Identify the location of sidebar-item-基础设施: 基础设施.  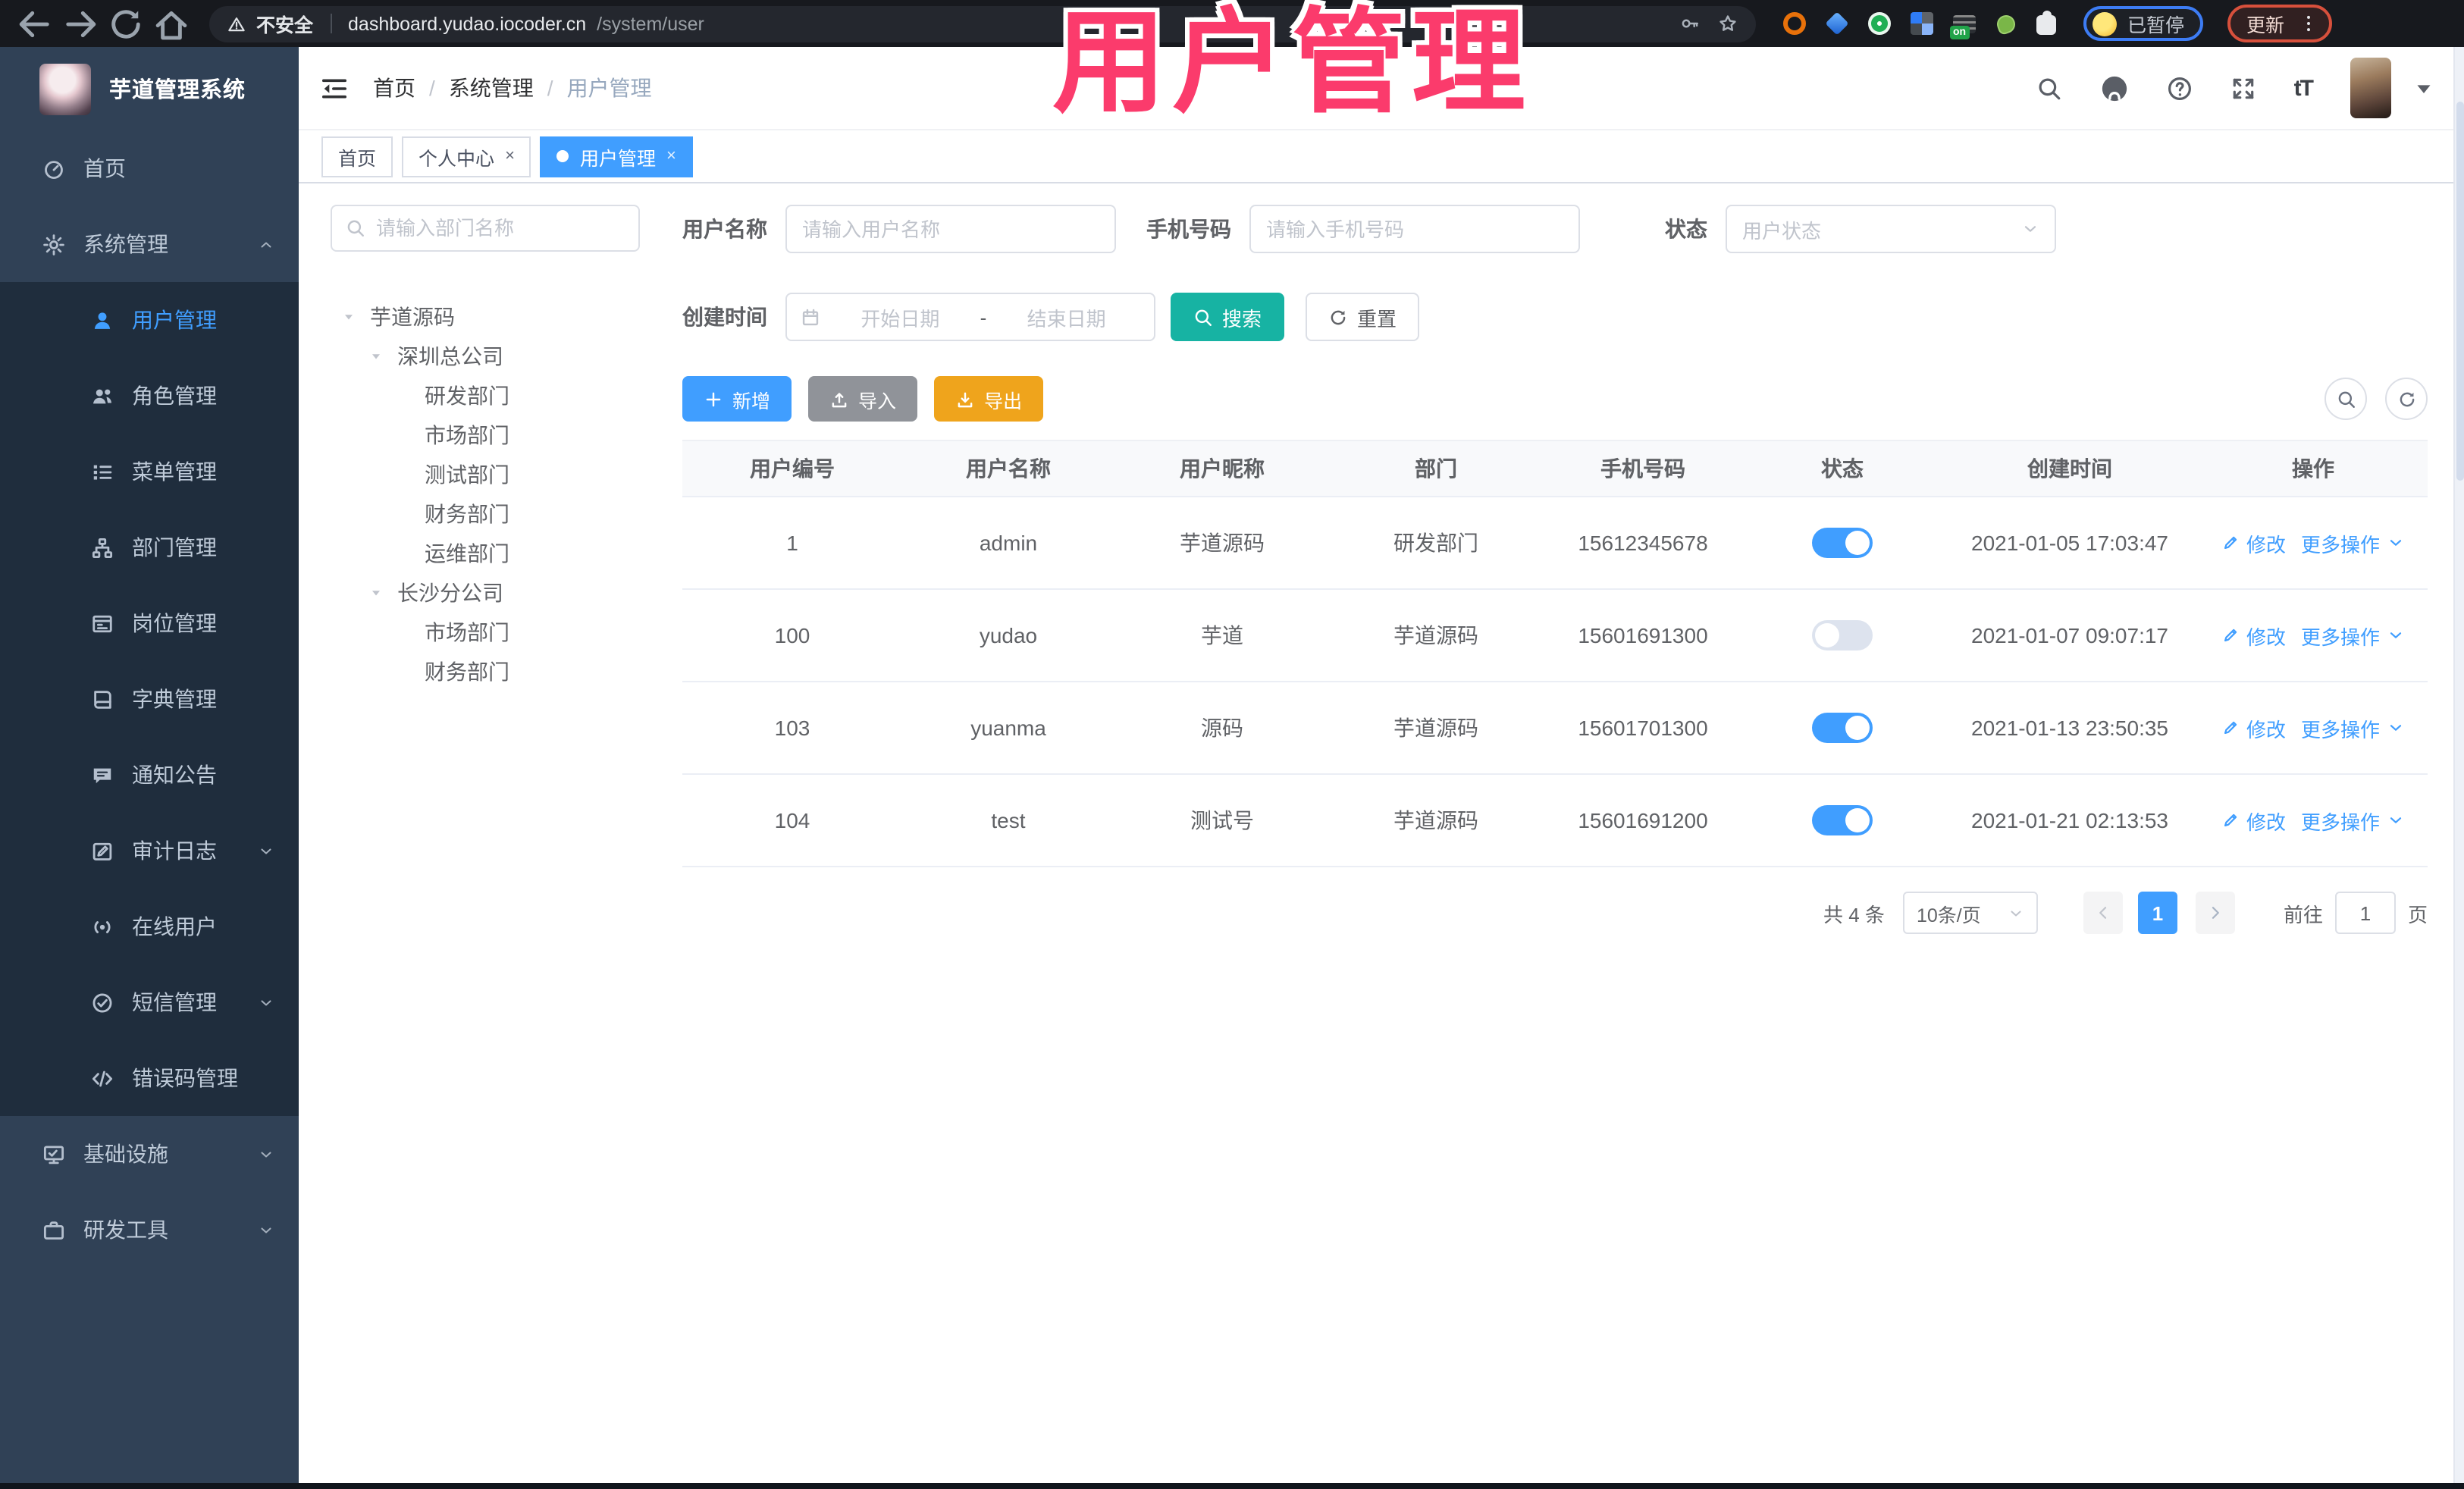
(150, 1154).